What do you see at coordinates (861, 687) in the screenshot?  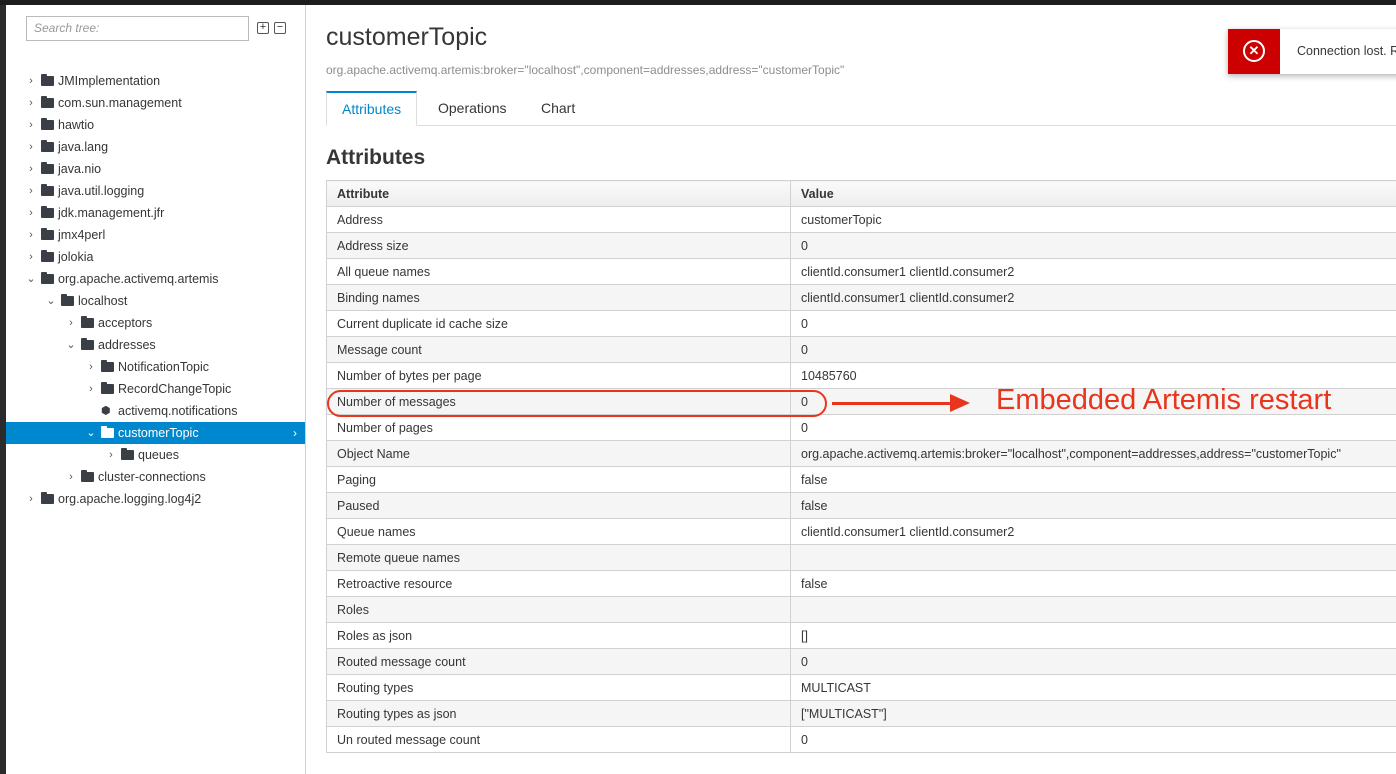 I see `table-row: Routing types MULTICAST` at bounding box center [861, 687].